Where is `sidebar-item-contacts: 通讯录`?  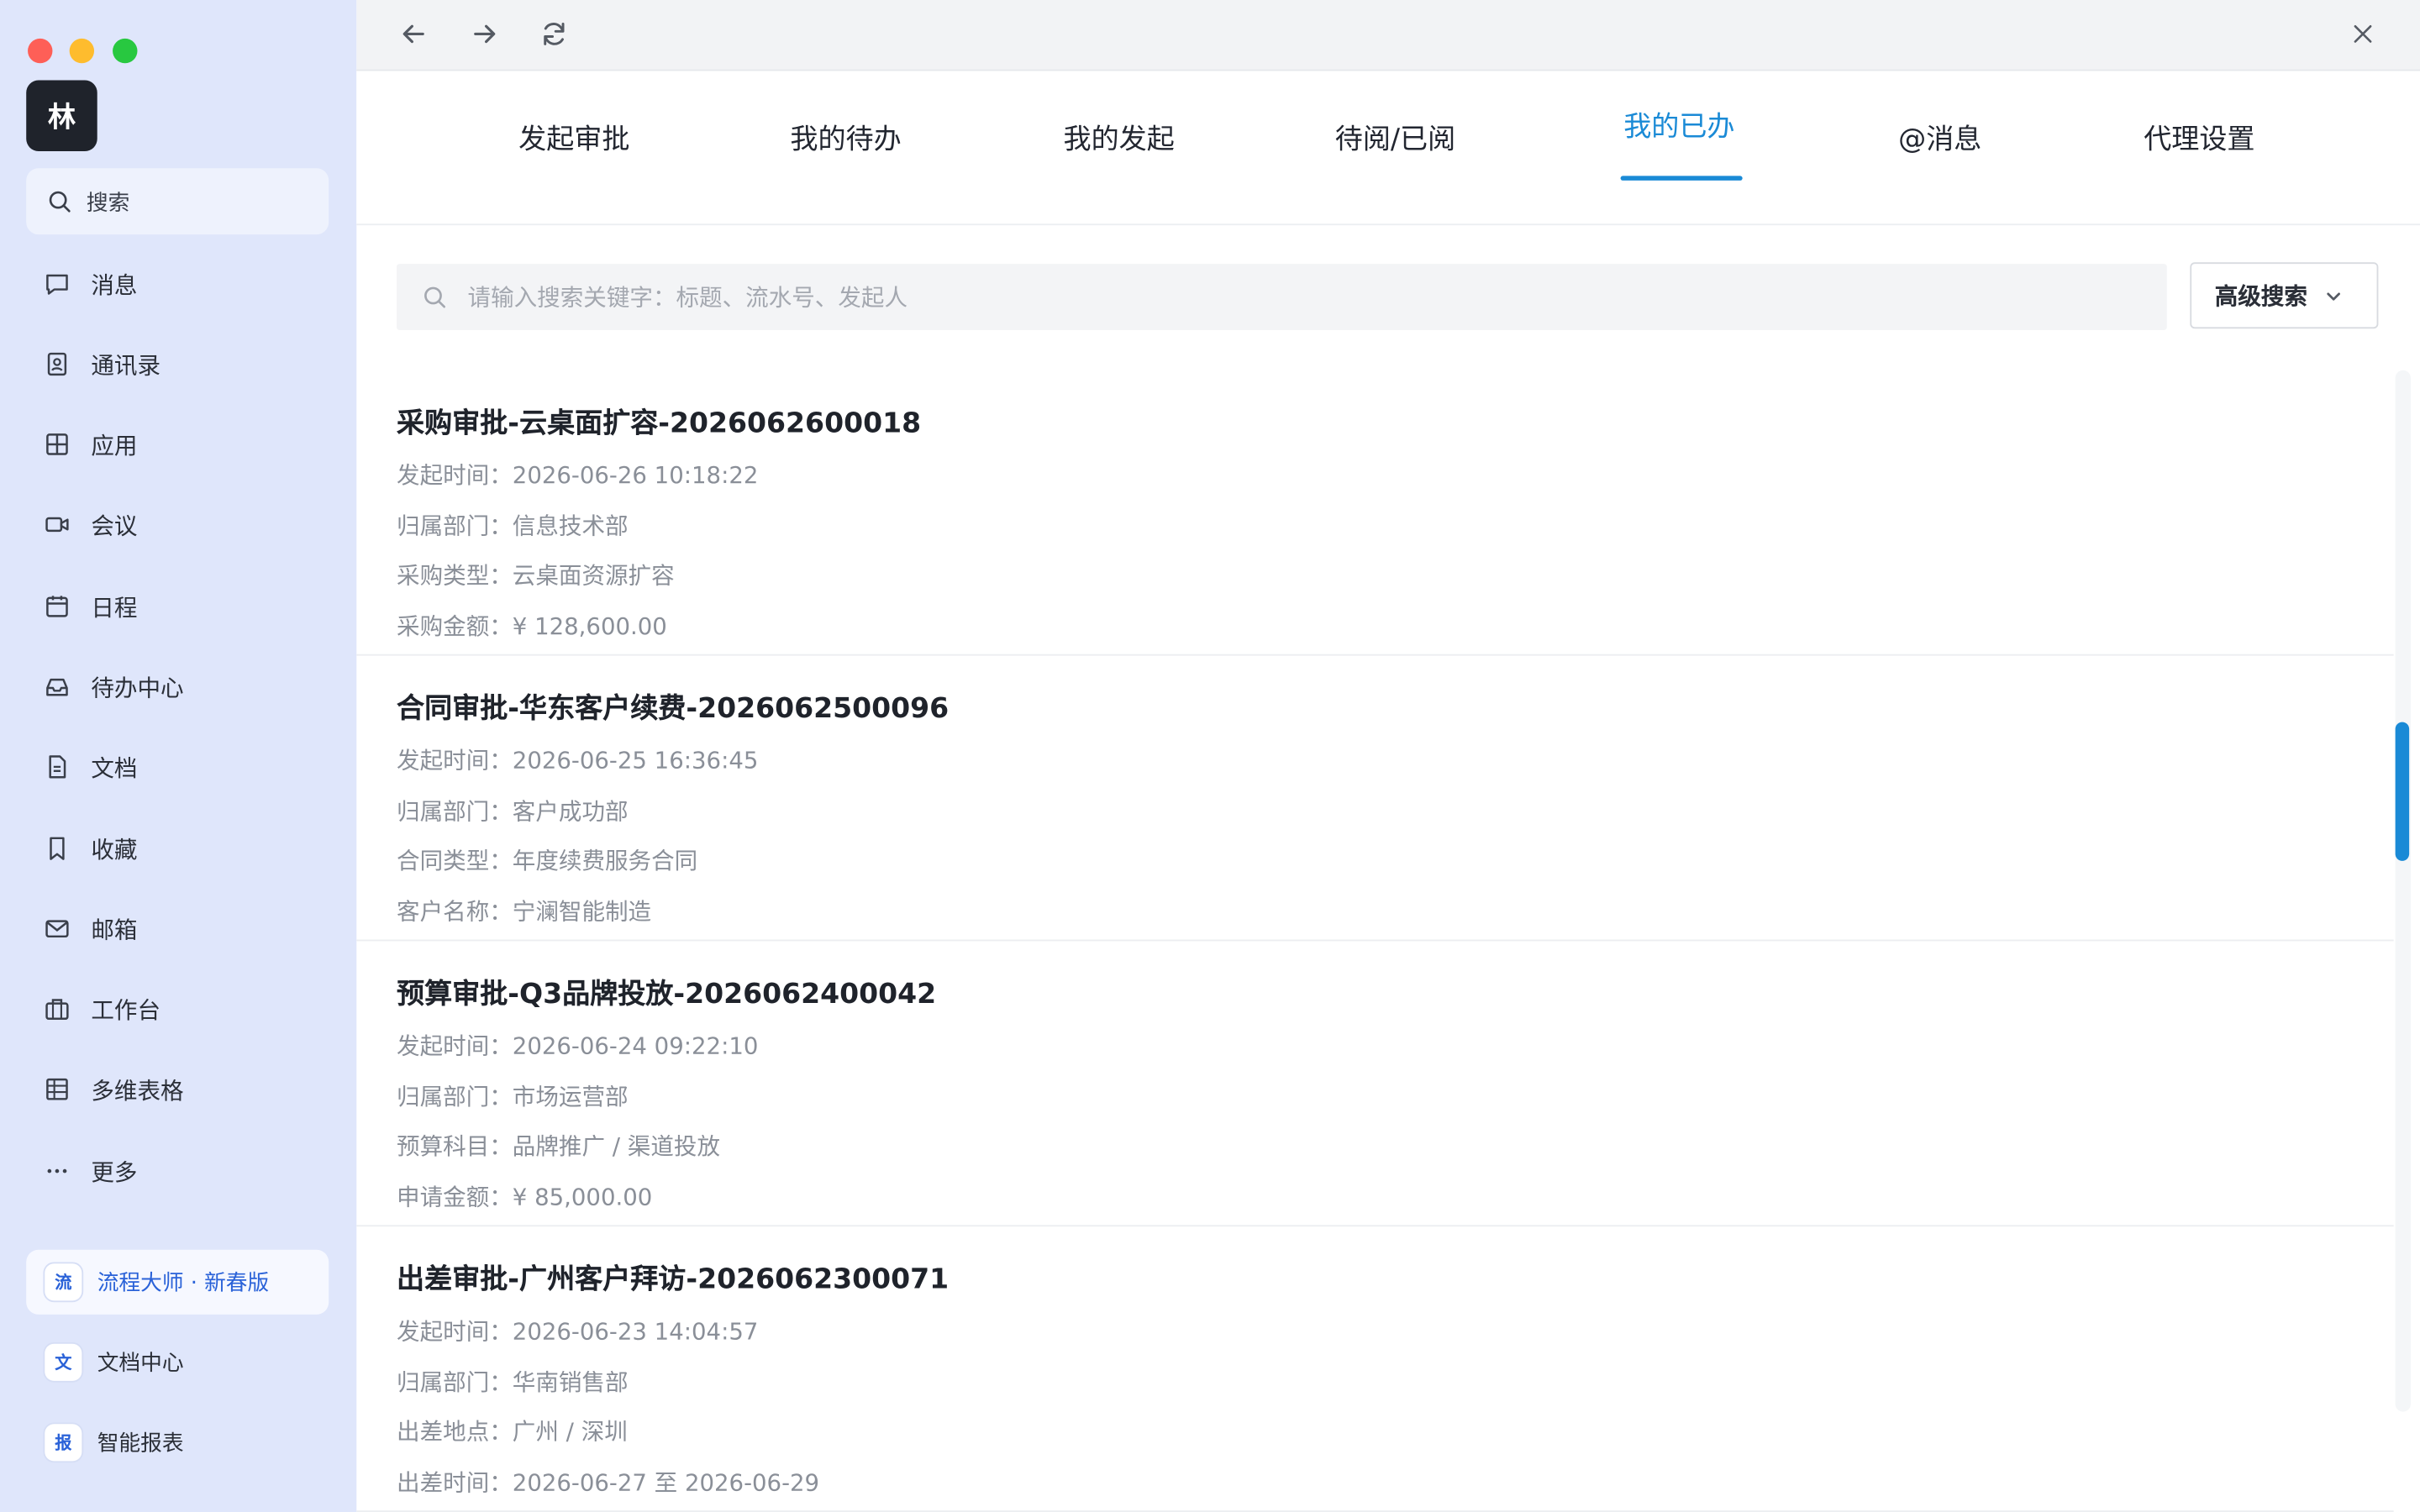 sidebar-item-contacts: 通讯录 is located at coordinates (177, 364).